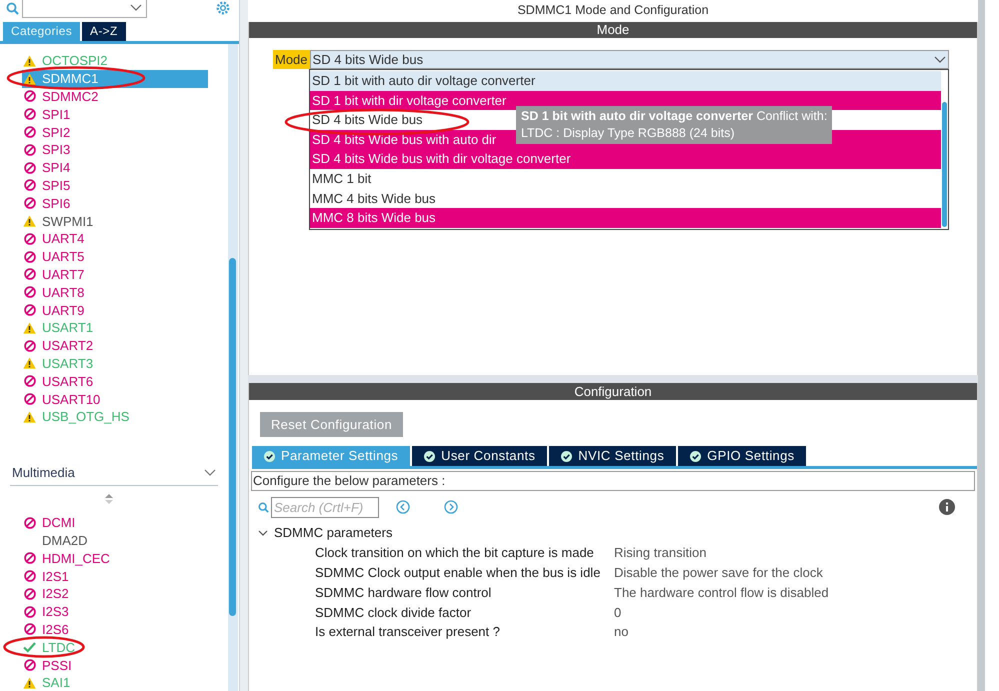  Describe the element at coordinates (628, 133) in the screenshot. I see `tooltip-text: LTDC : Display Type RGB888 (24 bits)` at that location.